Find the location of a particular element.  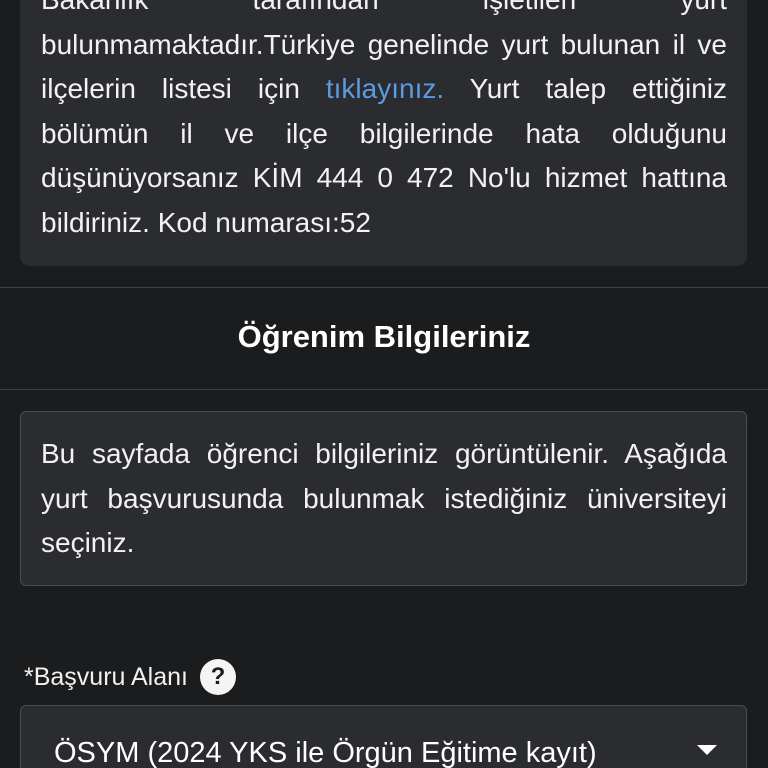

basvuru-alani-selected-value: ÖSYM (2024 YKS ile Örgün Eğitime kayıt) is located at coordinates (354, 750).